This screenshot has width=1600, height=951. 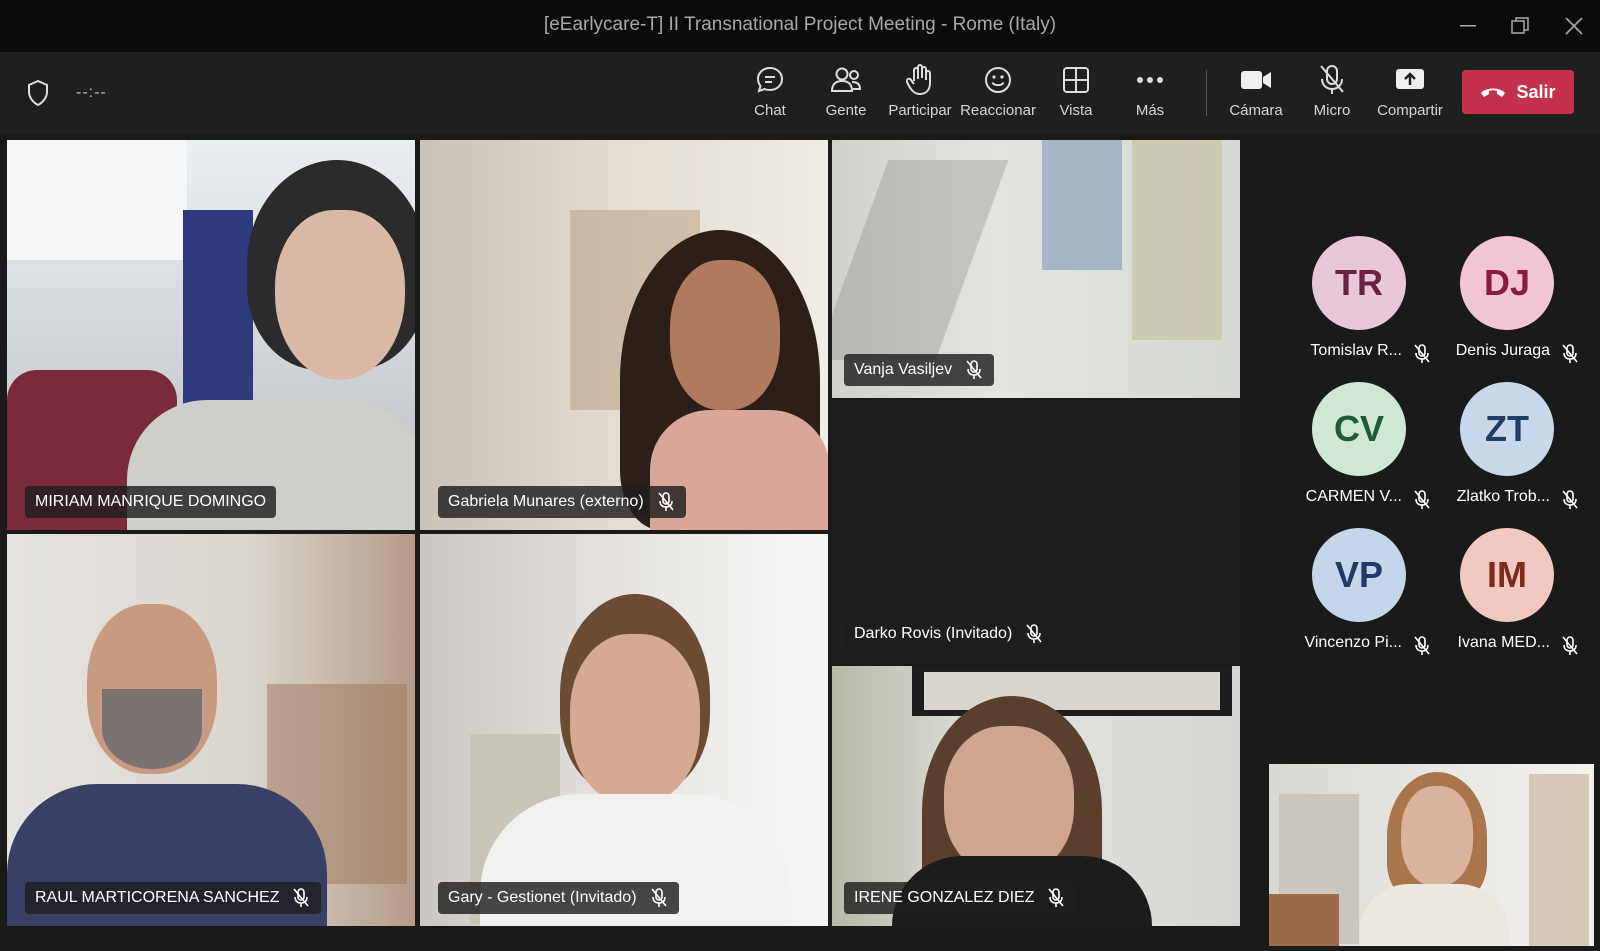 I want to click on share-button: Compartir, so click(x=1410, y=94).